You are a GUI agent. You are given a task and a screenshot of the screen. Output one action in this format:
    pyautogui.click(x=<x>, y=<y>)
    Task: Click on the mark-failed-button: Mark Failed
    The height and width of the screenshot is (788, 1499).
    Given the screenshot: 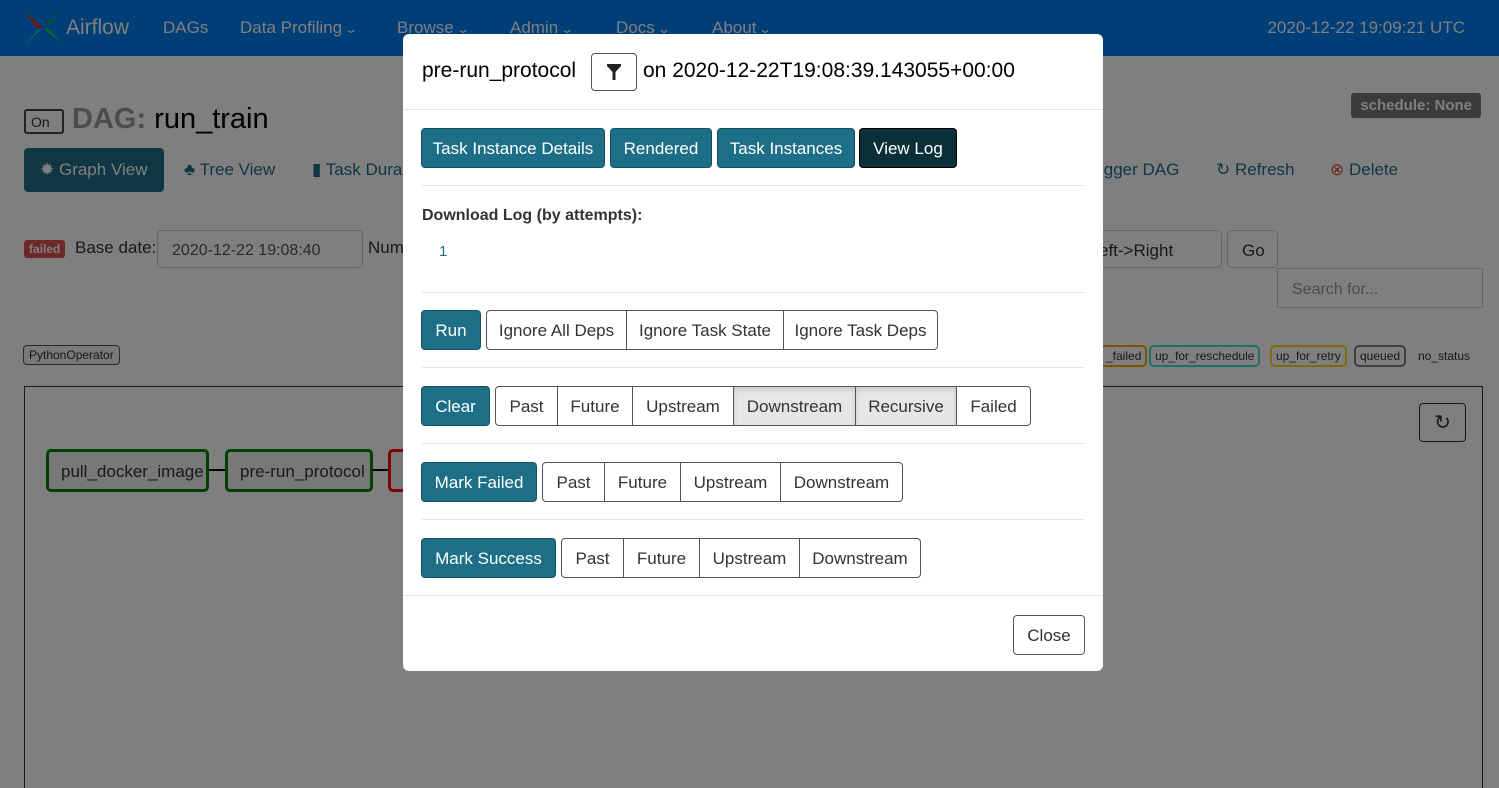 What is the action you would take?
    pyautogui.click(x=479, y=482)
    